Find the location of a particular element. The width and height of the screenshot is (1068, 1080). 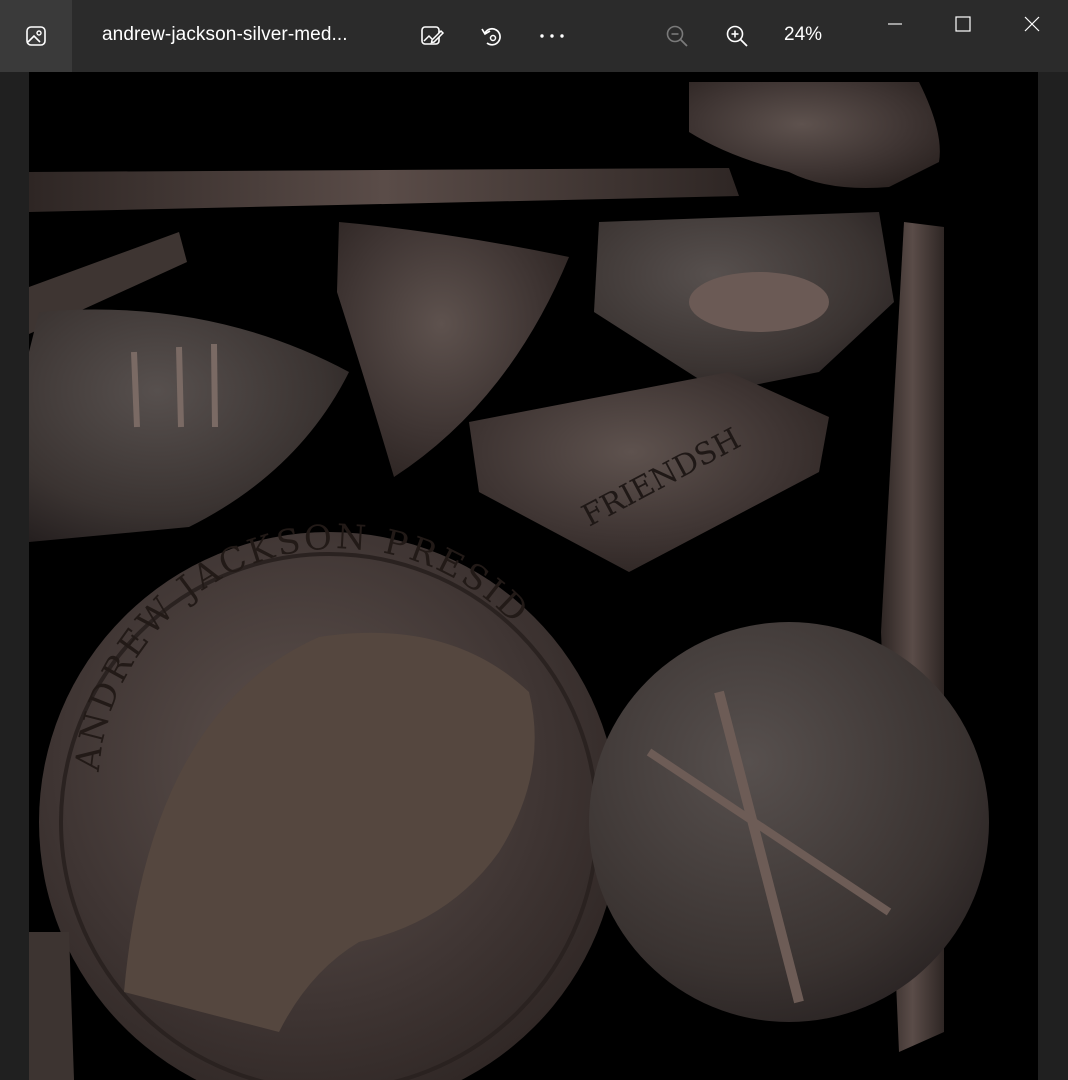

photos-app-icon is located at coordinates (36, 36).